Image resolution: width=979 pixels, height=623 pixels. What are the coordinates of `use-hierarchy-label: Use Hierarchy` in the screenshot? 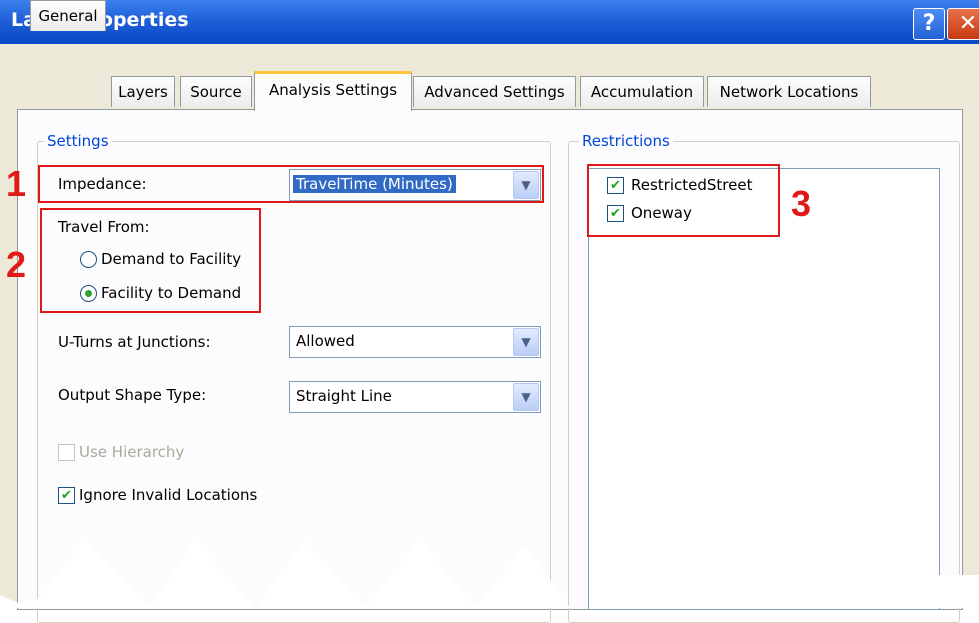 It's located at (132, 452).